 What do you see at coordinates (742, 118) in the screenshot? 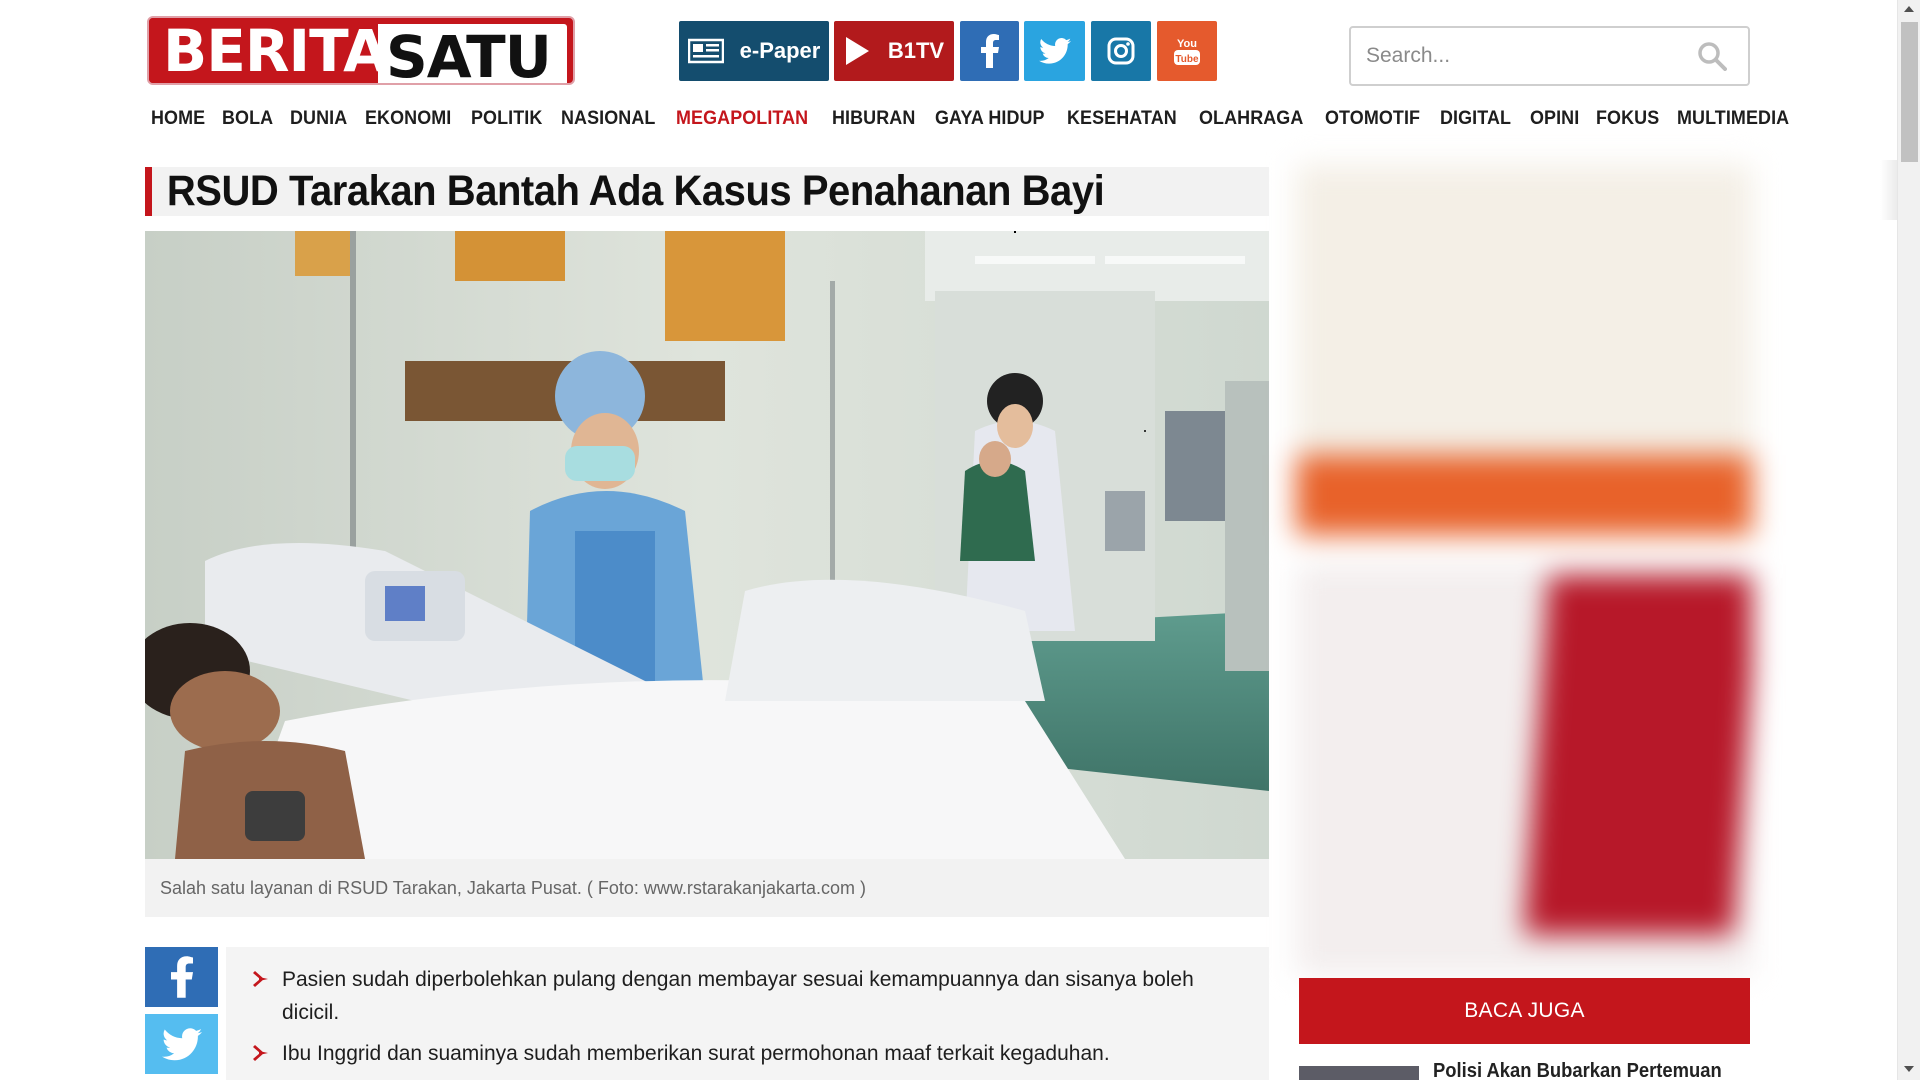
I see `nav-item-megapolitan: MEGAPOLITAN` at bounding box center [742, 118].